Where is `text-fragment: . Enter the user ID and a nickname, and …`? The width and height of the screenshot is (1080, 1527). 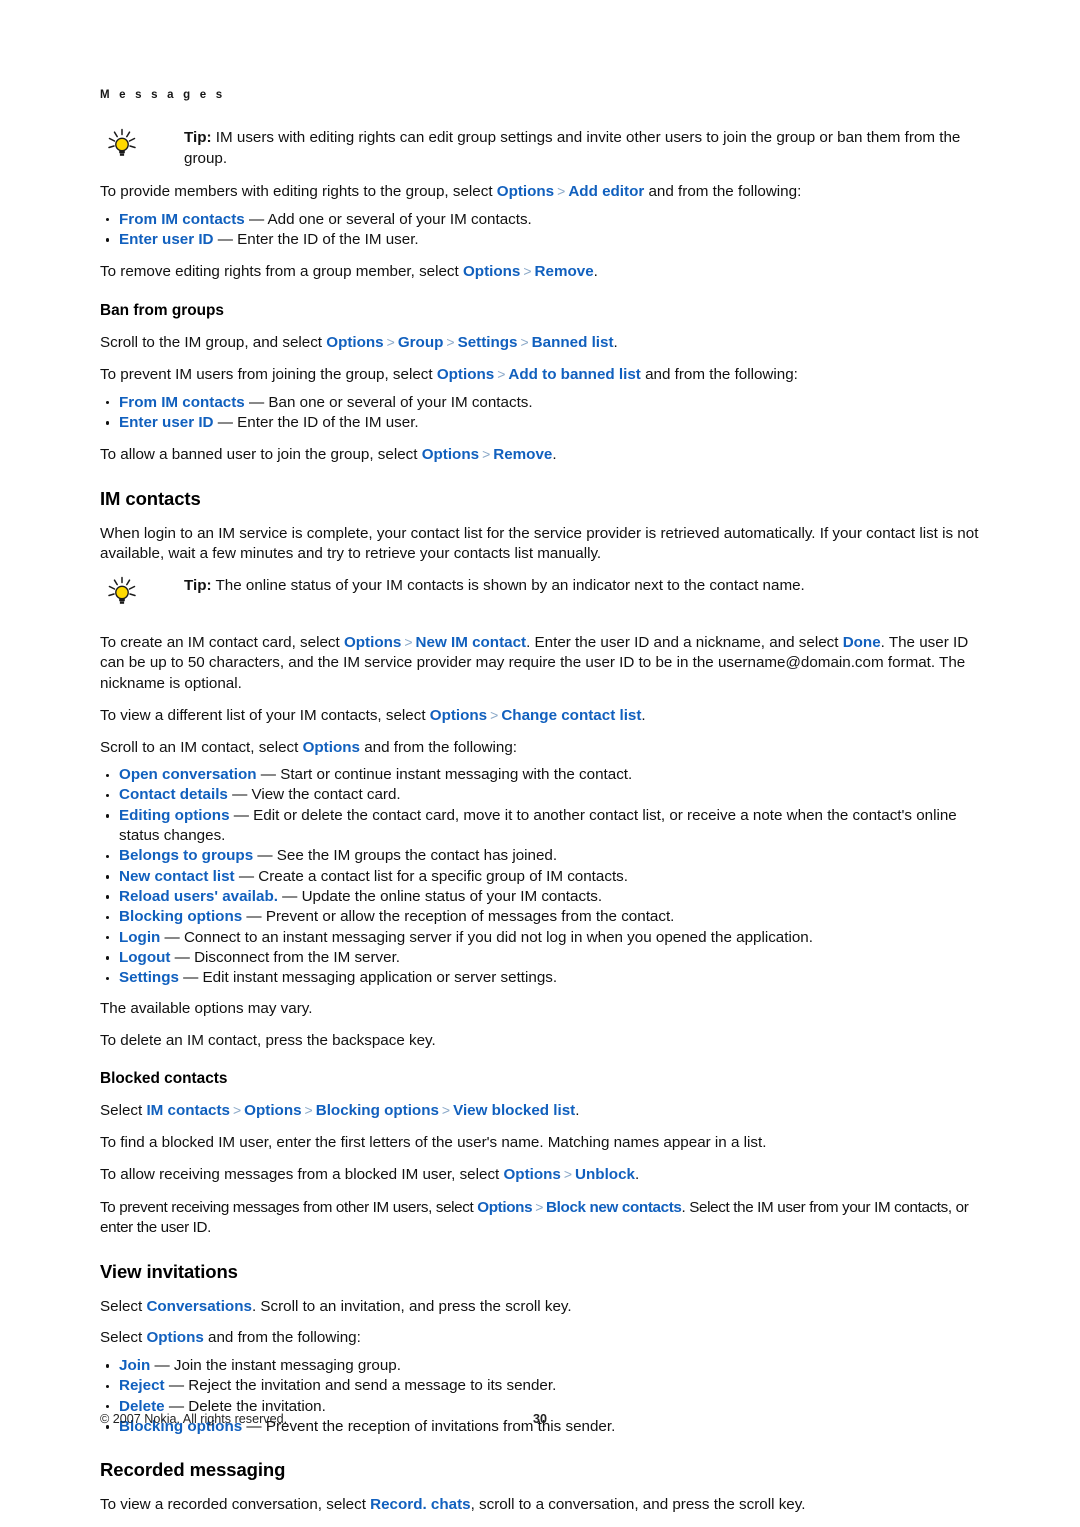 text-fragment: . Enter the user ID and a nickname, and … is located at coordinates (684, 642).